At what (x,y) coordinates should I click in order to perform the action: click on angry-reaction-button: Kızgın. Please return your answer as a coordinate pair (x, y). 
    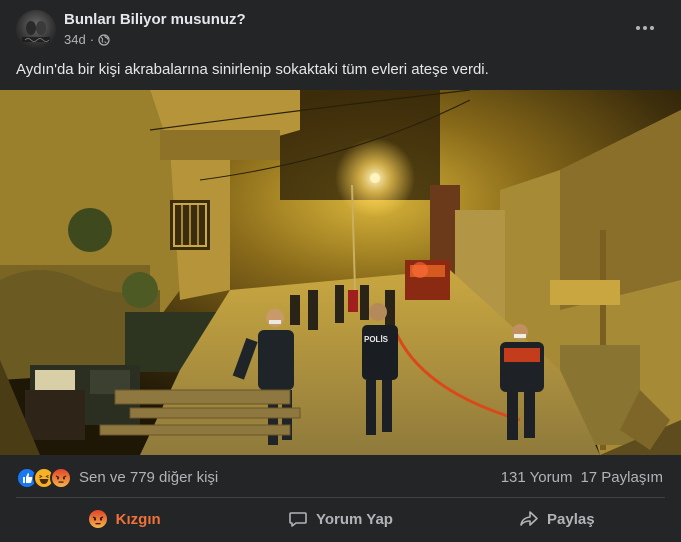
    Looking at the image, I should click on (124, 519).